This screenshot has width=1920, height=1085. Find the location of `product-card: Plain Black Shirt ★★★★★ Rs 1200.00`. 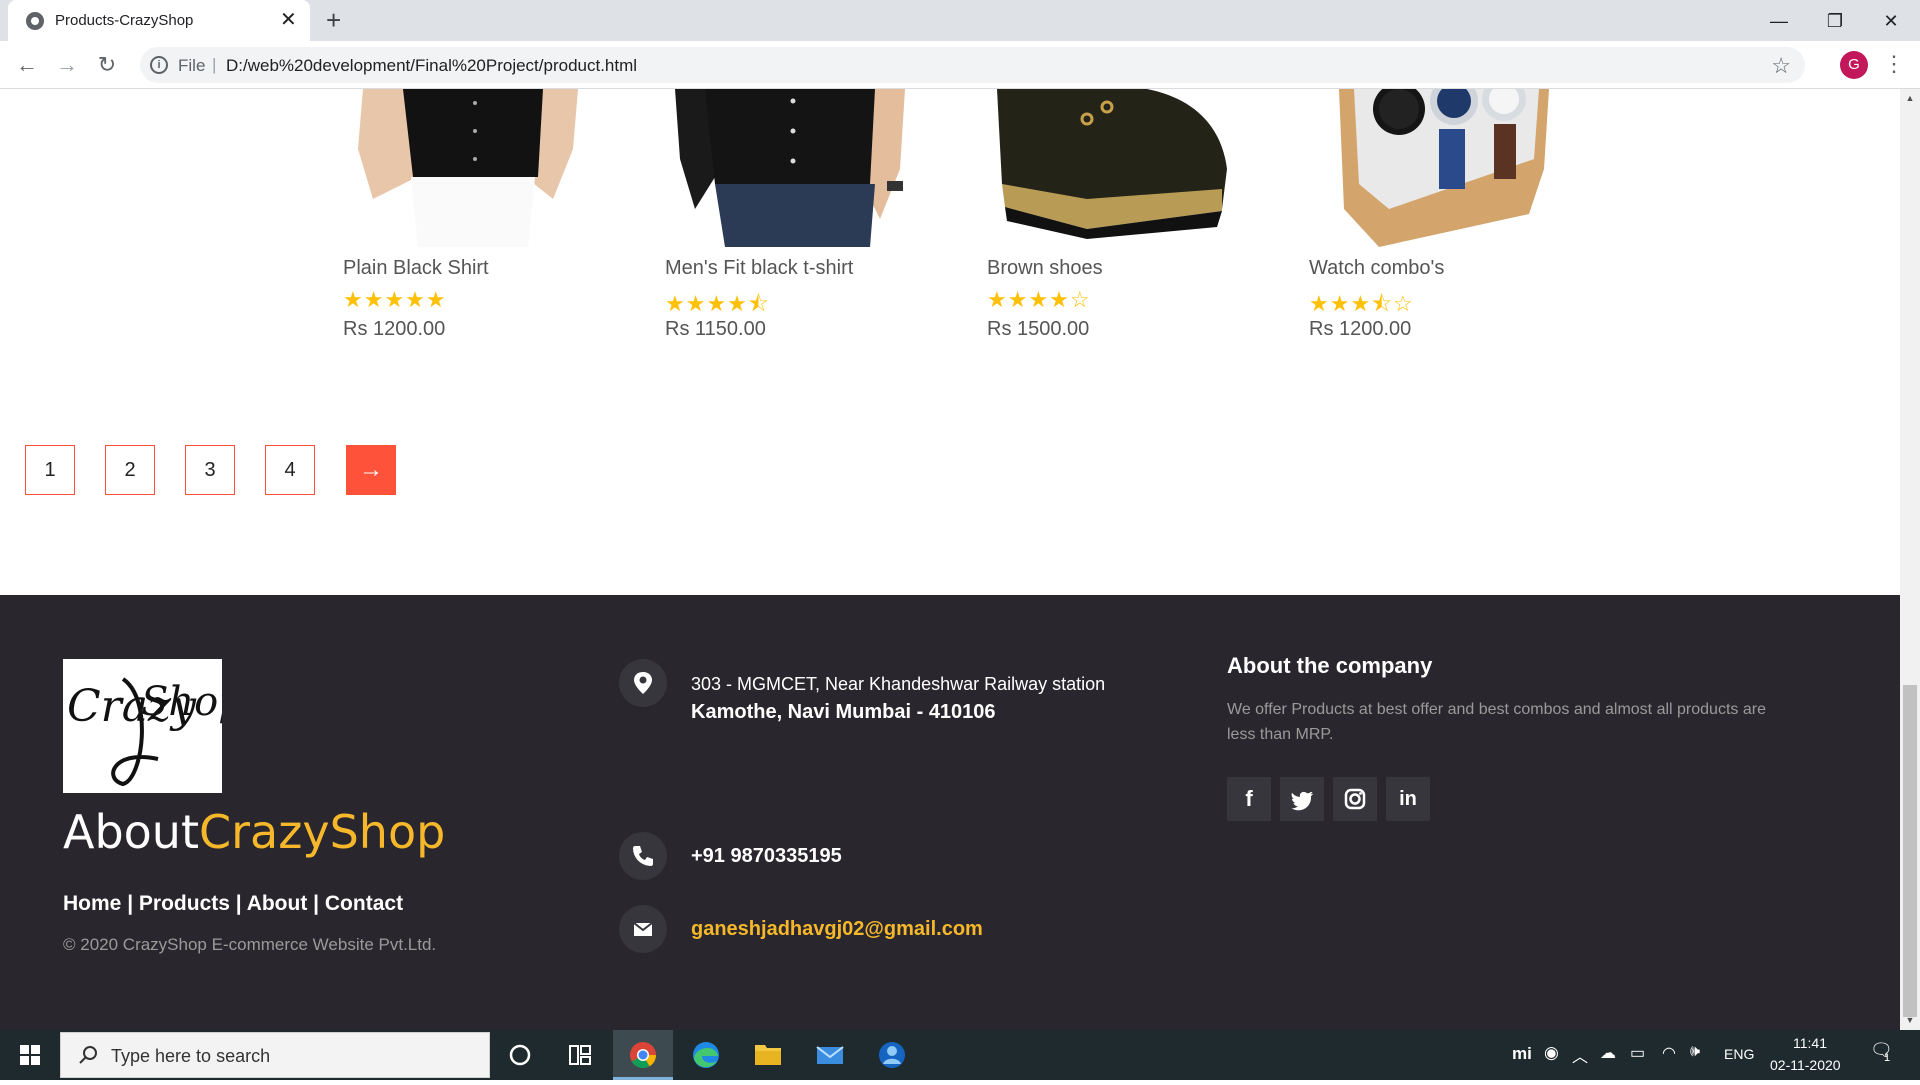

product-card: Plain Black Shirt ★★★★★ Rs 1200.00 is located at coordinates (483, 219).